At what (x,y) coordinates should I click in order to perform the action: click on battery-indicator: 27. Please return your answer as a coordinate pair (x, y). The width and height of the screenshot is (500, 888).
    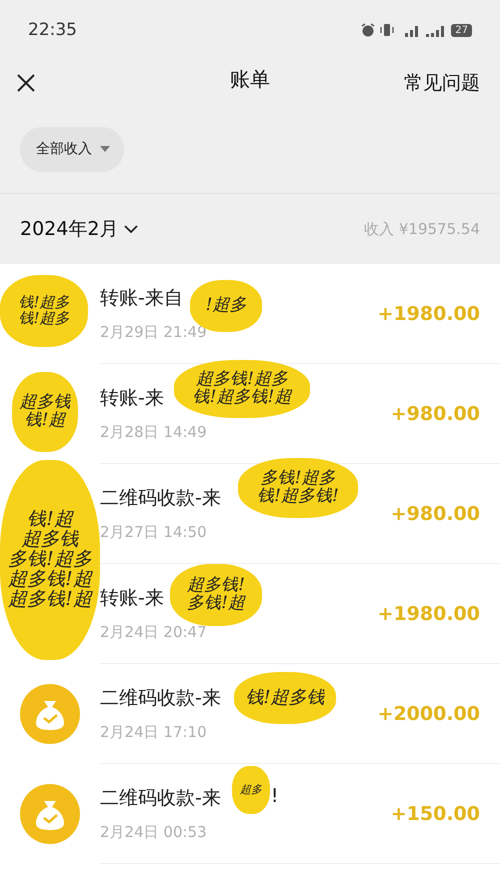
    Looking at the image, I should click on (461, 30).